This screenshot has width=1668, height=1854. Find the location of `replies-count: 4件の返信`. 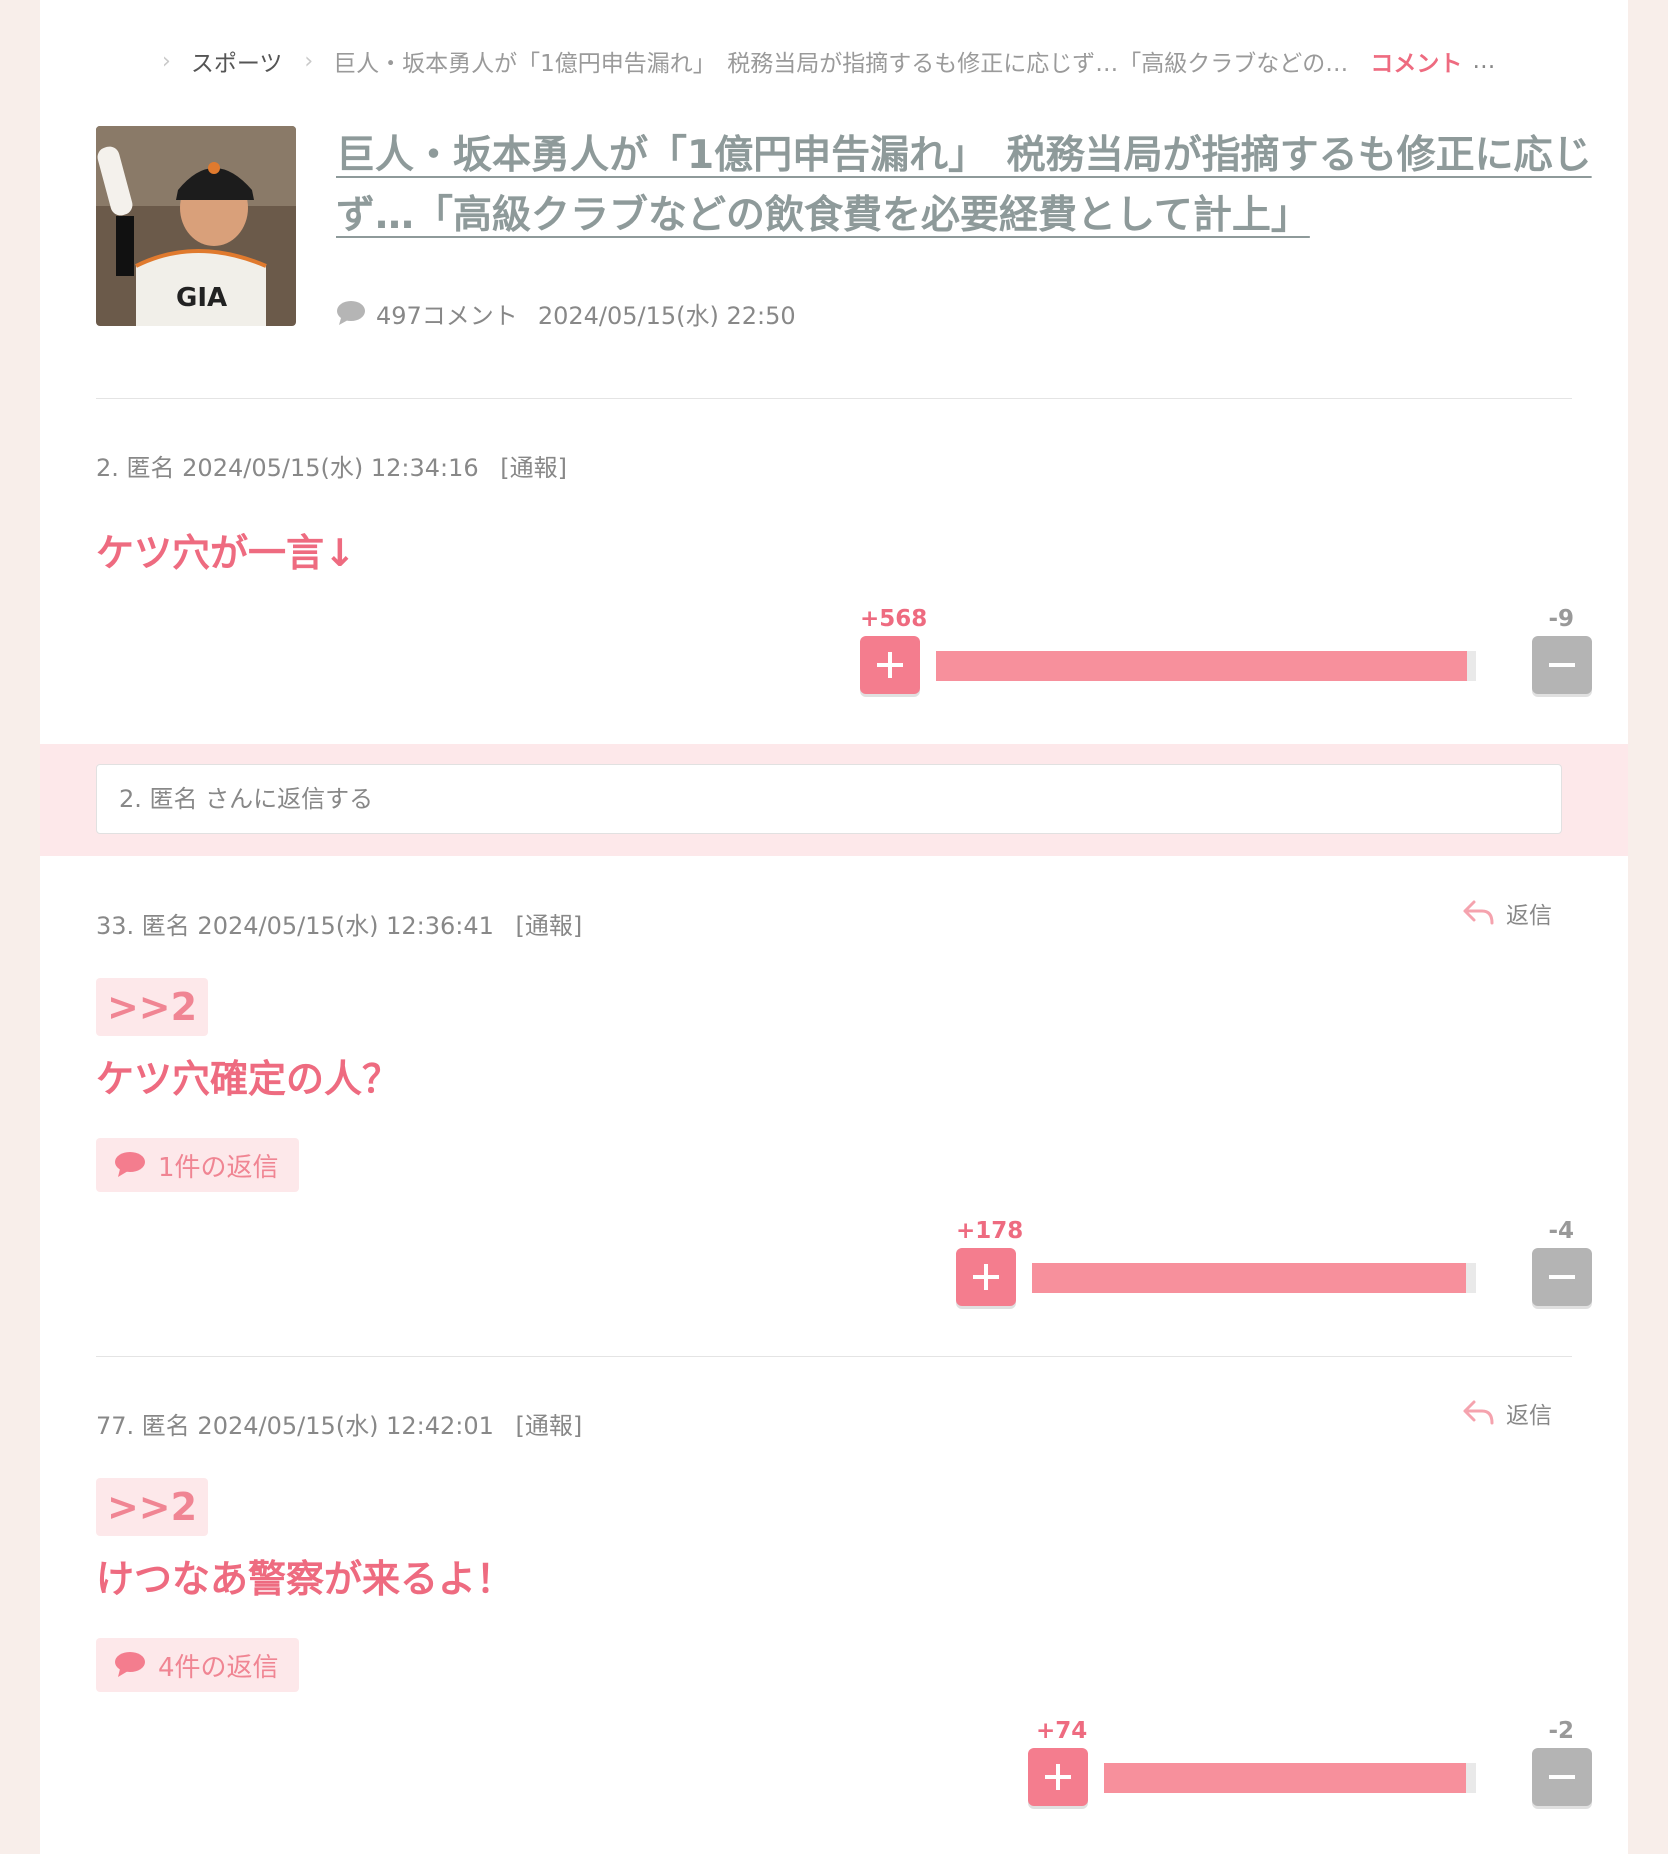

replies-count: 4件の返信 is located at coordinates (218, 1667).